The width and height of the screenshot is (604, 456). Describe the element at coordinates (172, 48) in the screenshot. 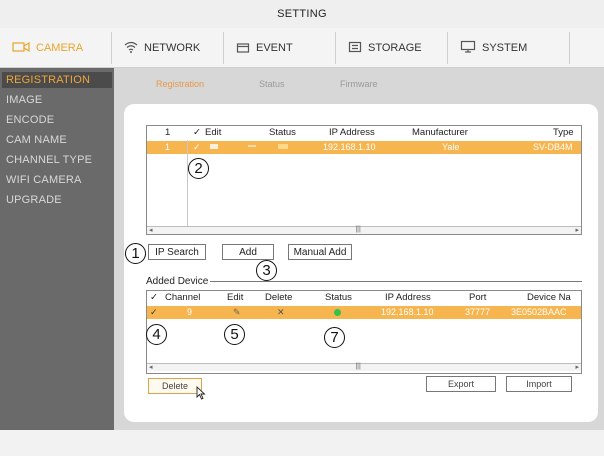

I see `tab-label: NETWORK` at that location.